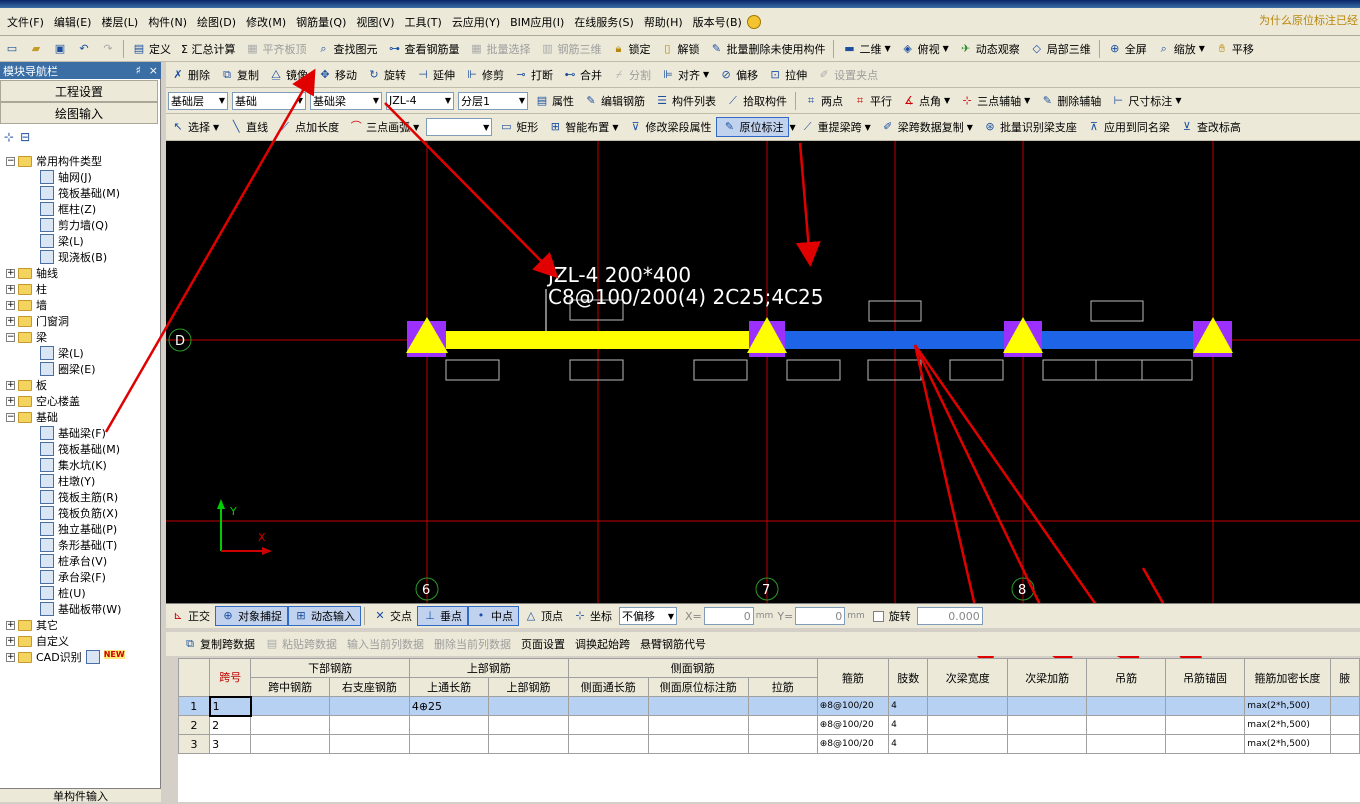  What do you see at coordinates (384, 127) in the screenshot?
I see `three-point-arc-button: ⌒ 三点画弧 ▼` at bounding box center [384, 127].